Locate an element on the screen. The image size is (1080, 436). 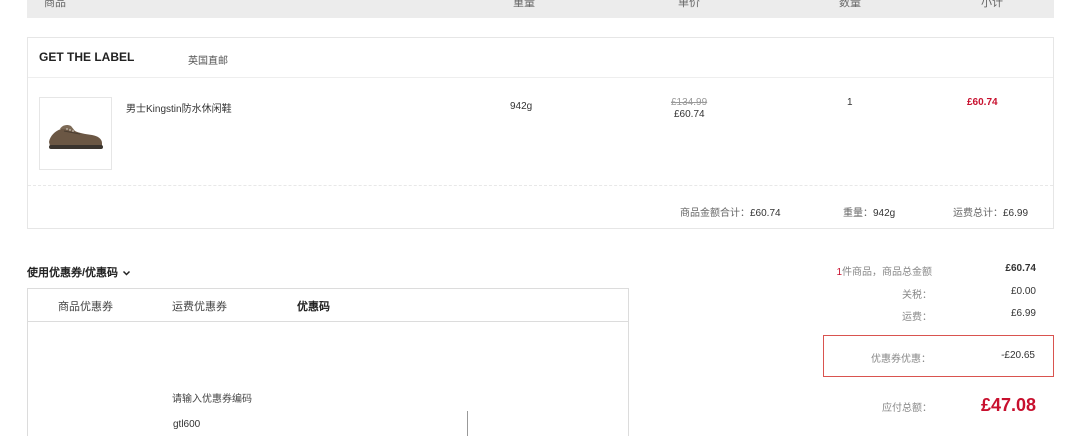
summary-shipping-row: 运费： £6.99 is located at coordinates (937, 318).